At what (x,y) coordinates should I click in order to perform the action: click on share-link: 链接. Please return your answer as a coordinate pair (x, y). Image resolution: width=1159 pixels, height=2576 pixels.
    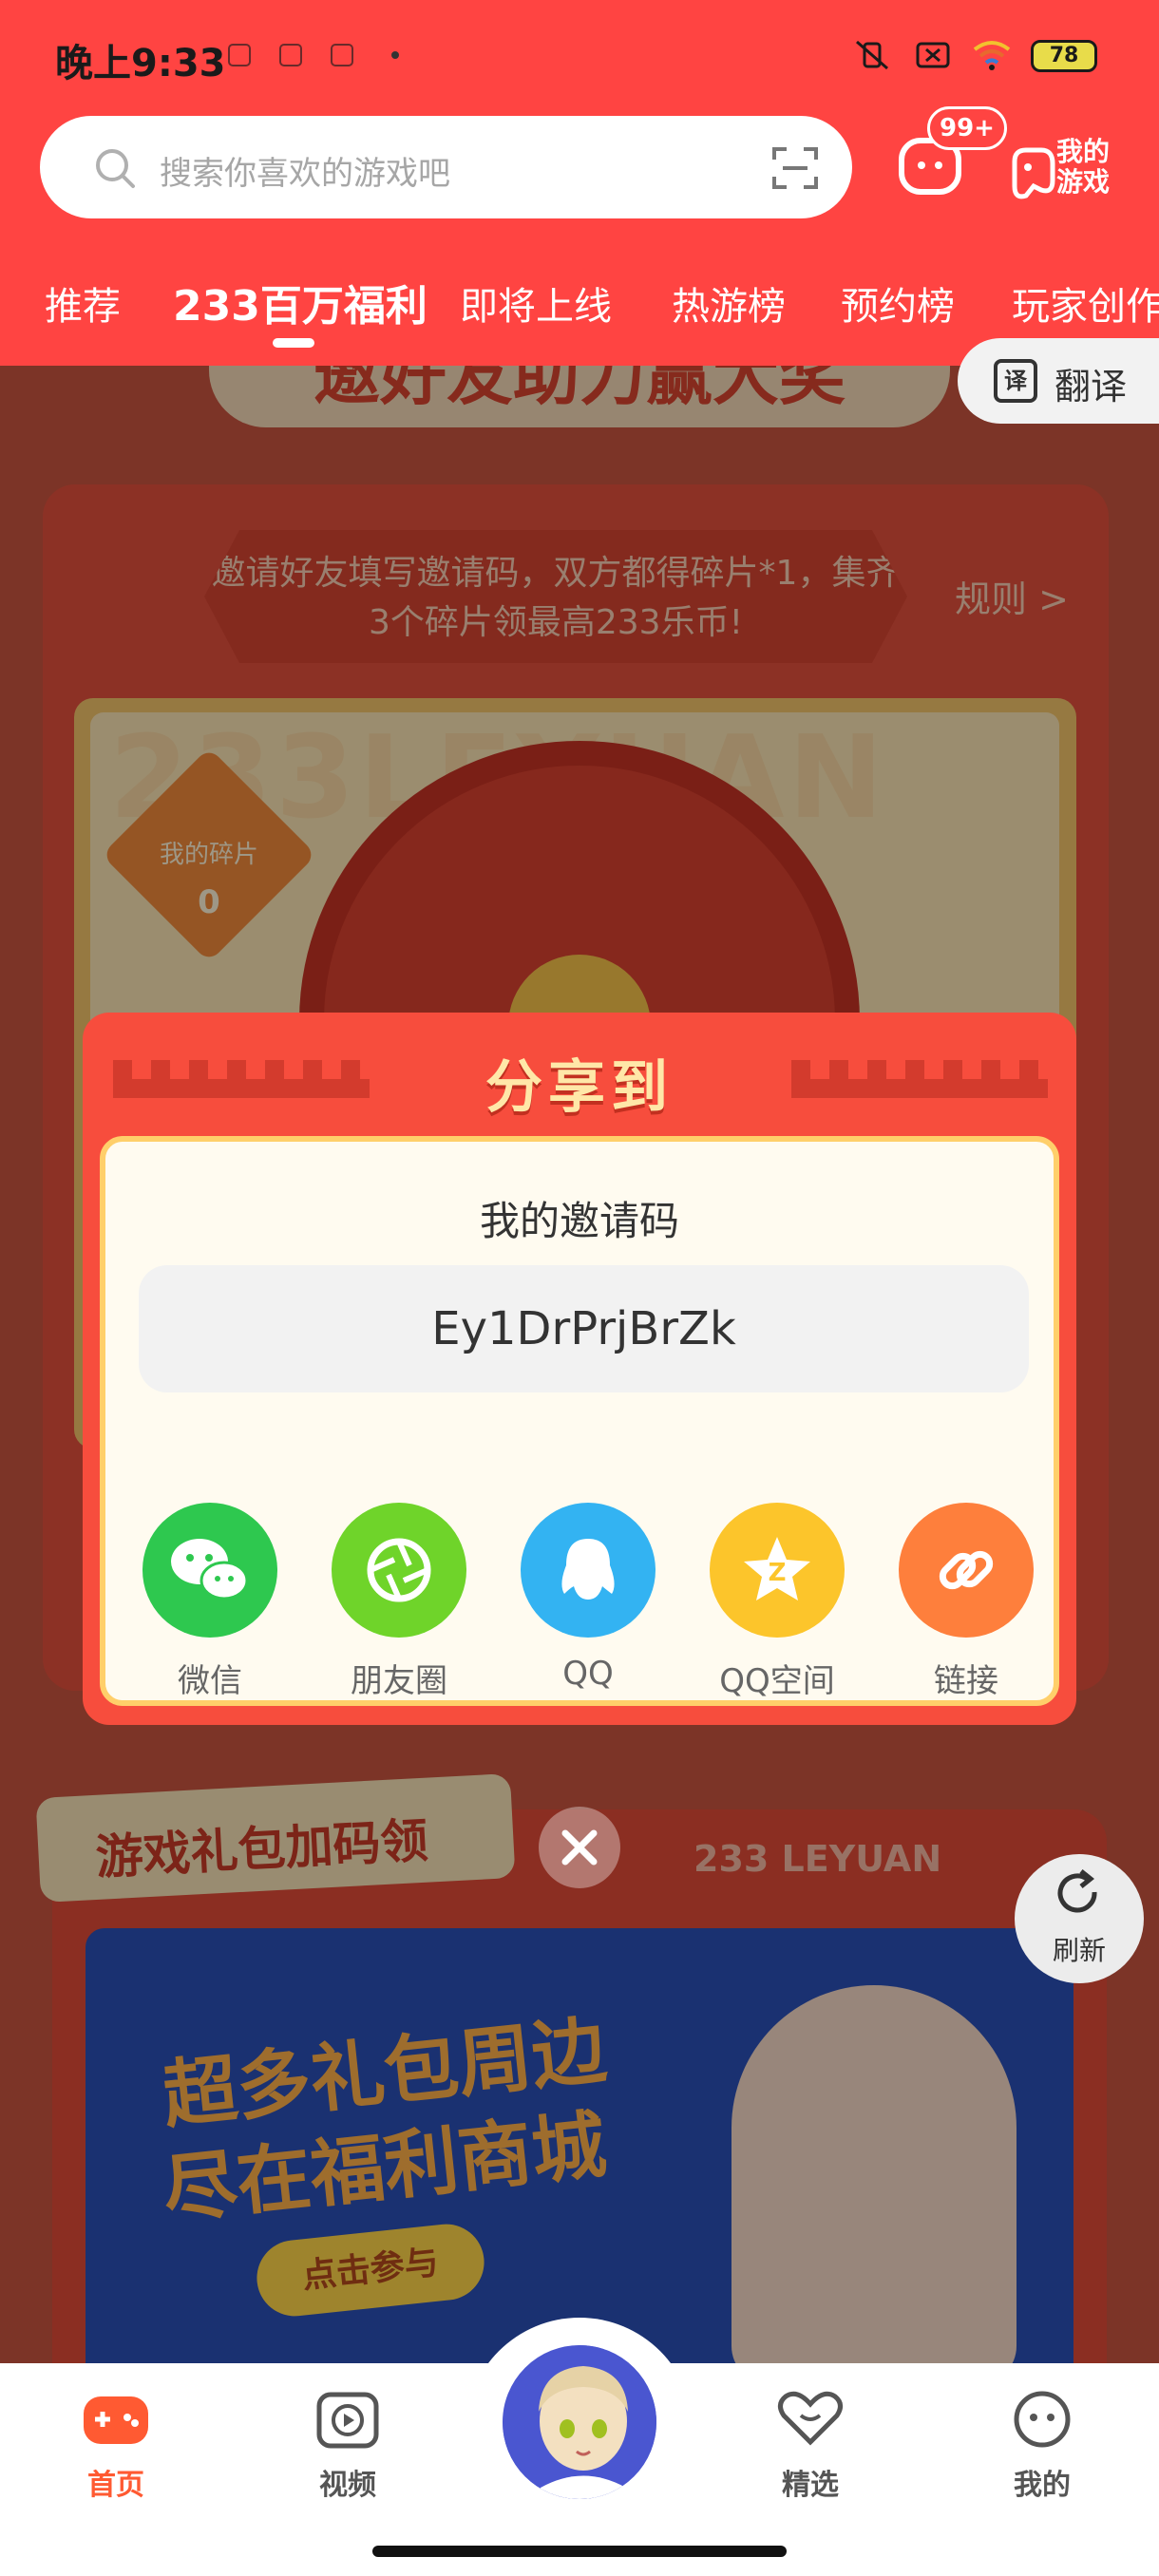
    Looking at the image, I should click on (966, 1602).